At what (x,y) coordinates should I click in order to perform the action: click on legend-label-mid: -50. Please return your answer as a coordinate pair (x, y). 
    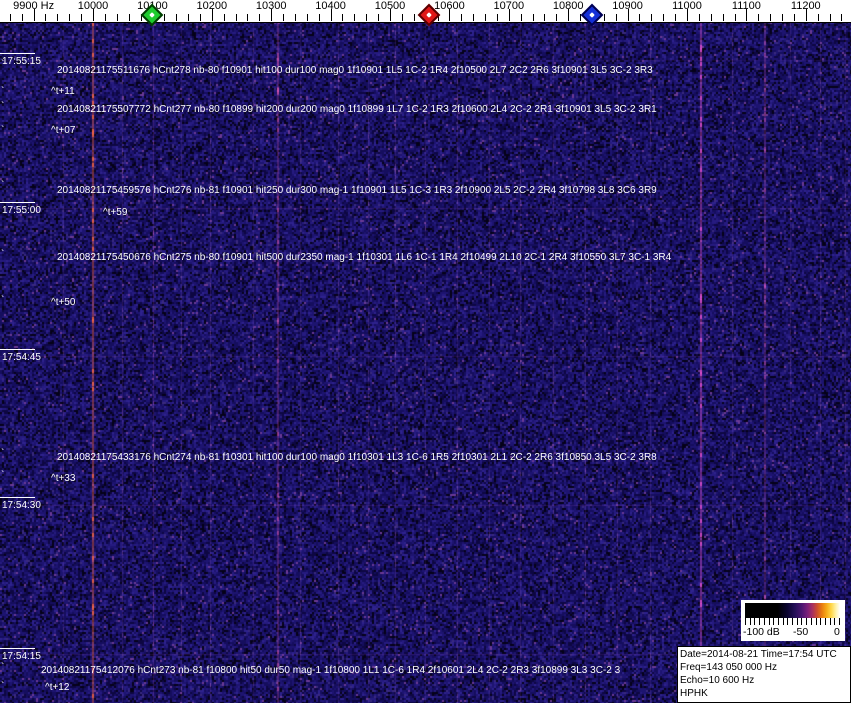
    Looking at the image, I should click on (801, 632).